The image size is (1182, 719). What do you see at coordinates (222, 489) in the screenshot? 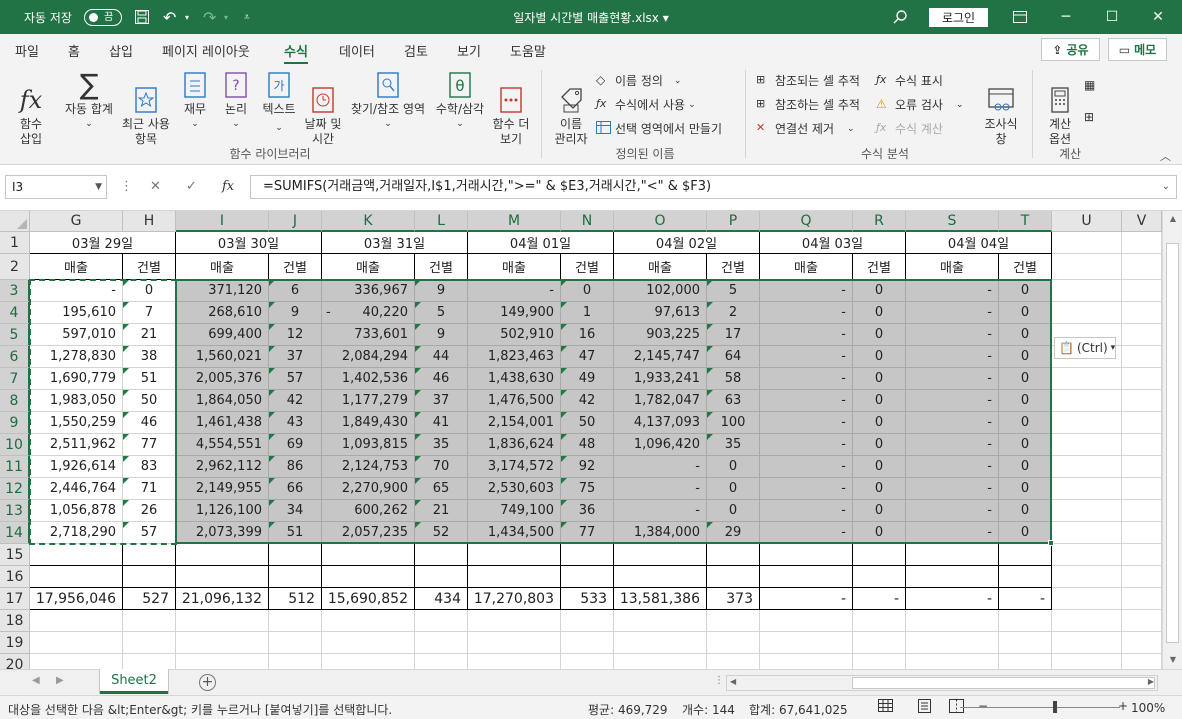
I see `sales-cell: 2,149,955` at bounding box center [222, 489].